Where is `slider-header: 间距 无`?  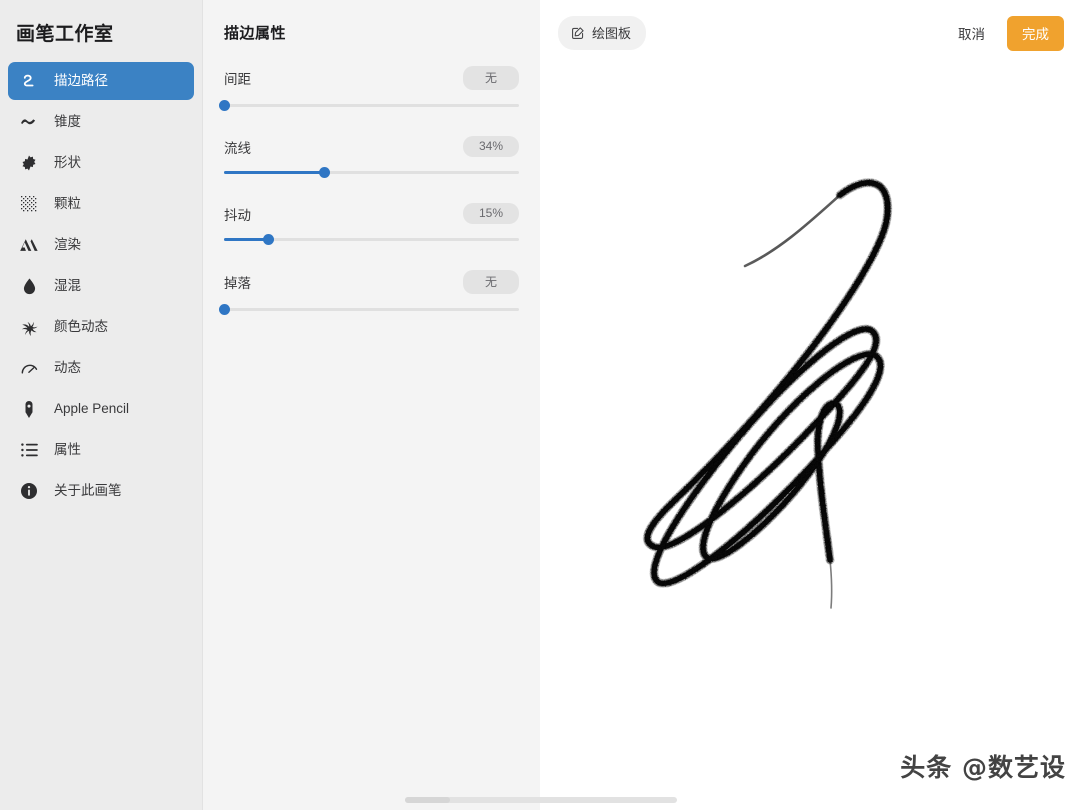
slider-header: 间距 无 is located at coordinates (371, 78).